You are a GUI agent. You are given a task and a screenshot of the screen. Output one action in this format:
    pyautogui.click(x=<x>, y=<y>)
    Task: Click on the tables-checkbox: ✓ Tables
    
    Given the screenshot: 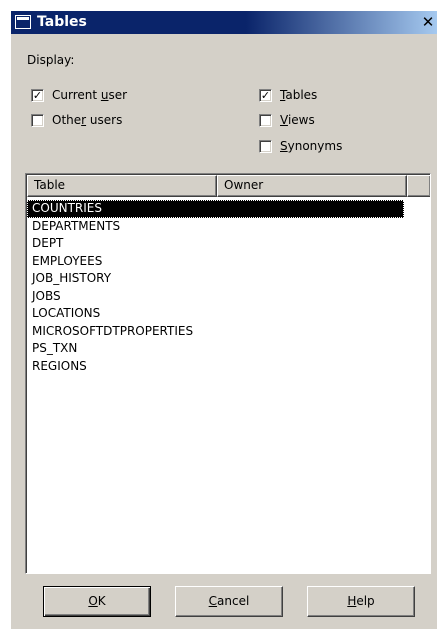 What is the action you would take?
    pyautogui.click(x=288, y=95)
    